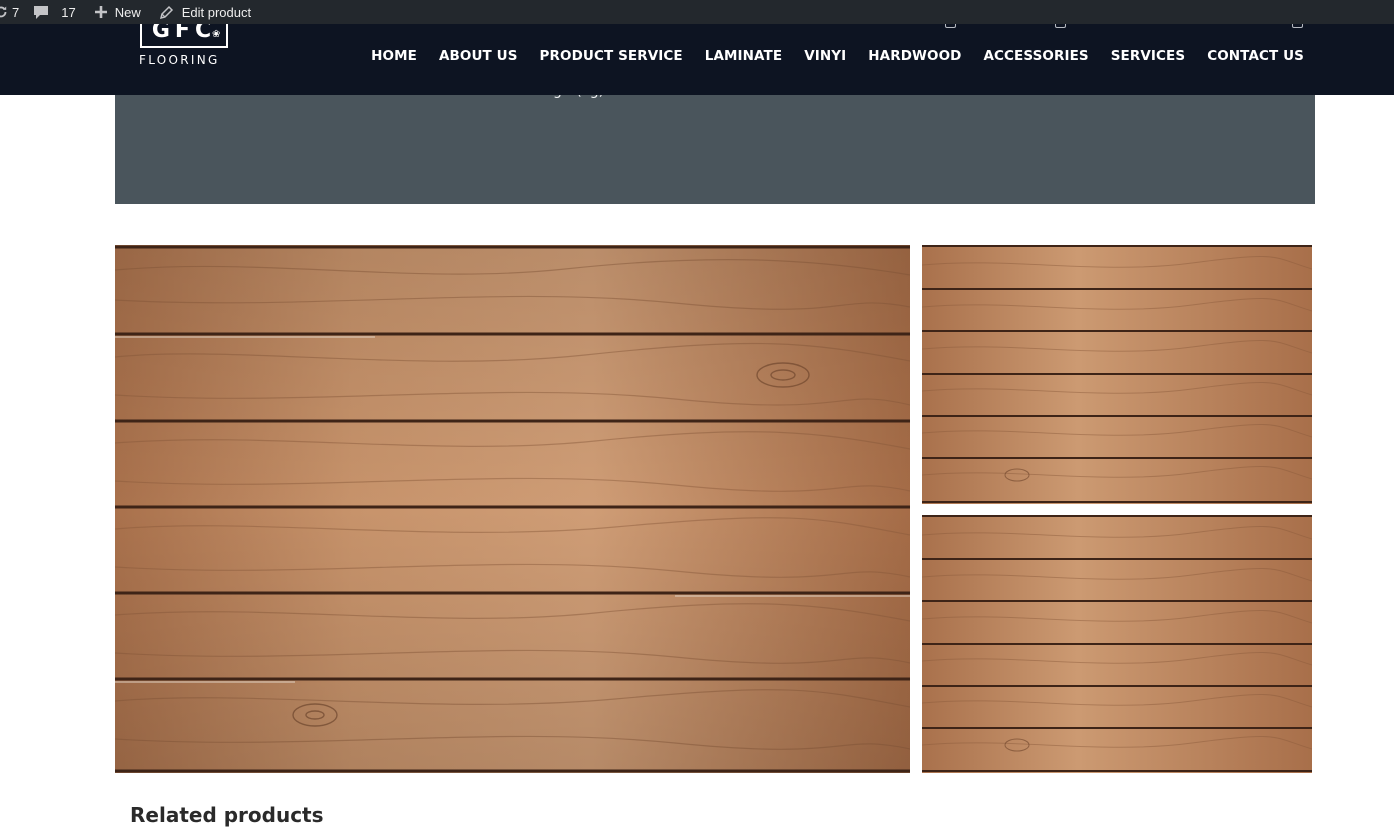 The width and height of the screenshot is (1394, 830). I want to click on maple-leaf-icon: ❀, so click(216, 34).